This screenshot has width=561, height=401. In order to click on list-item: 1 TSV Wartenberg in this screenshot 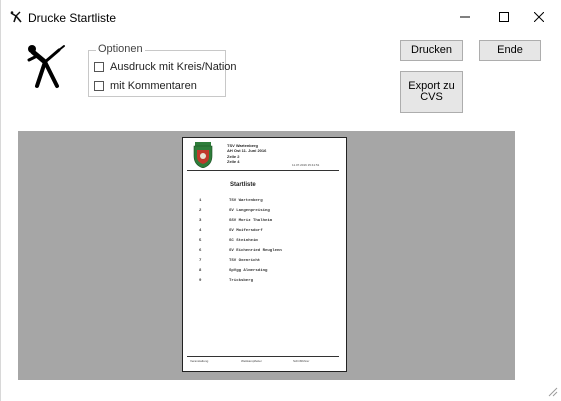, I will do `click(231, 201)`.